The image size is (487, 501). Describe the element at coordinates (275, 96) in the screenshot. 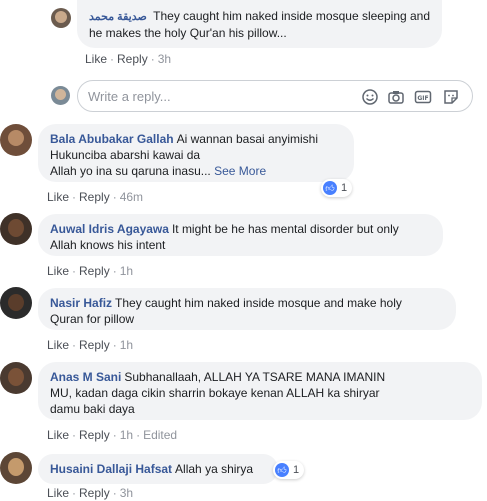

I see `reply-input: Write a reply... GIF` at that location.